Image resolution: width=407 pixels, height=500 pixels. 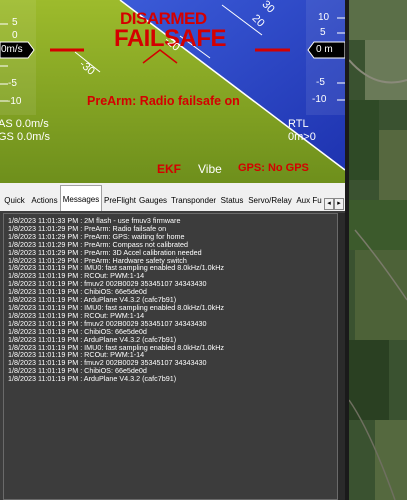 I want to click on alt-tick-label: 5, so click(x=323, y=32).